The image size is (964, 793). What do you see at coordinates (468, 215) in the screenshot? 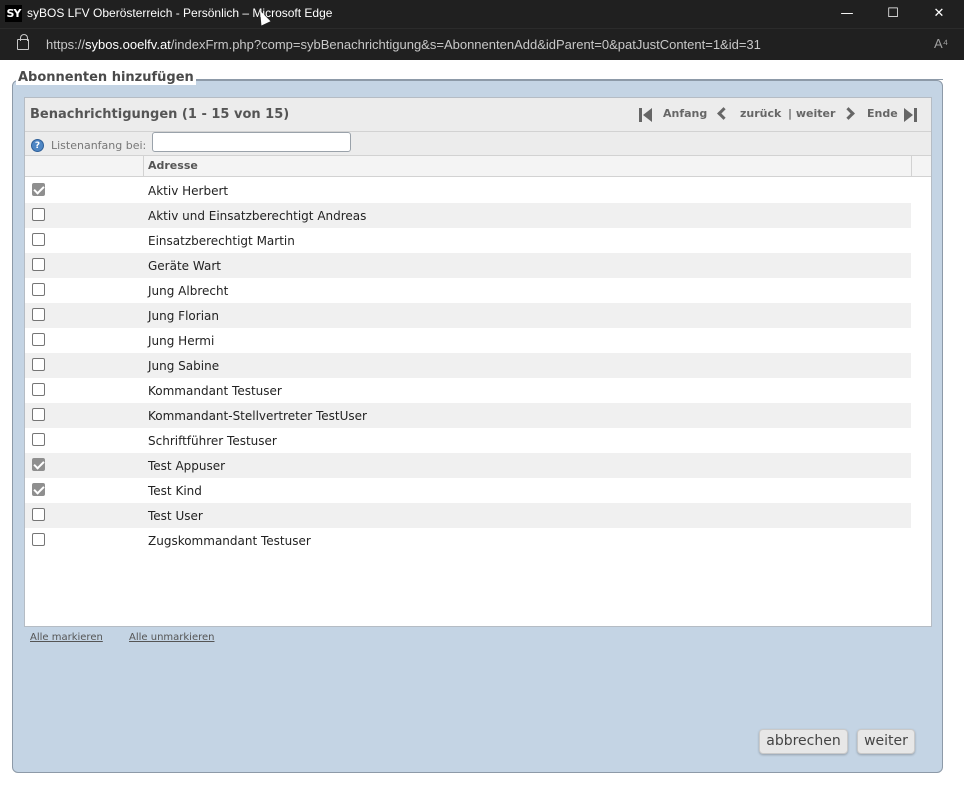
I see `list-item: Aktiv und Einsatzberechtigt Andreas` at bounding box center [468, 215].